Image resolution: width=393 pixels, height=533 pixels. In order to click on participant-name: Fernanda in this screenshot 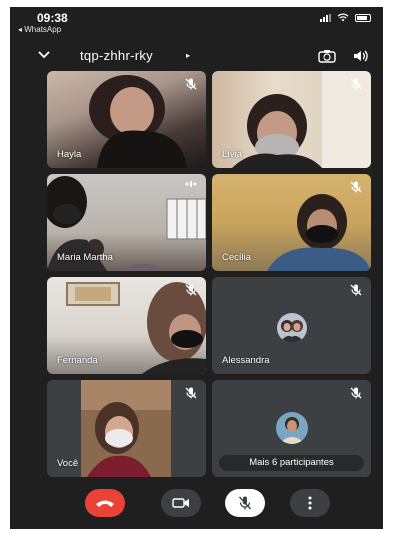, I will do `click(77, 360)`.